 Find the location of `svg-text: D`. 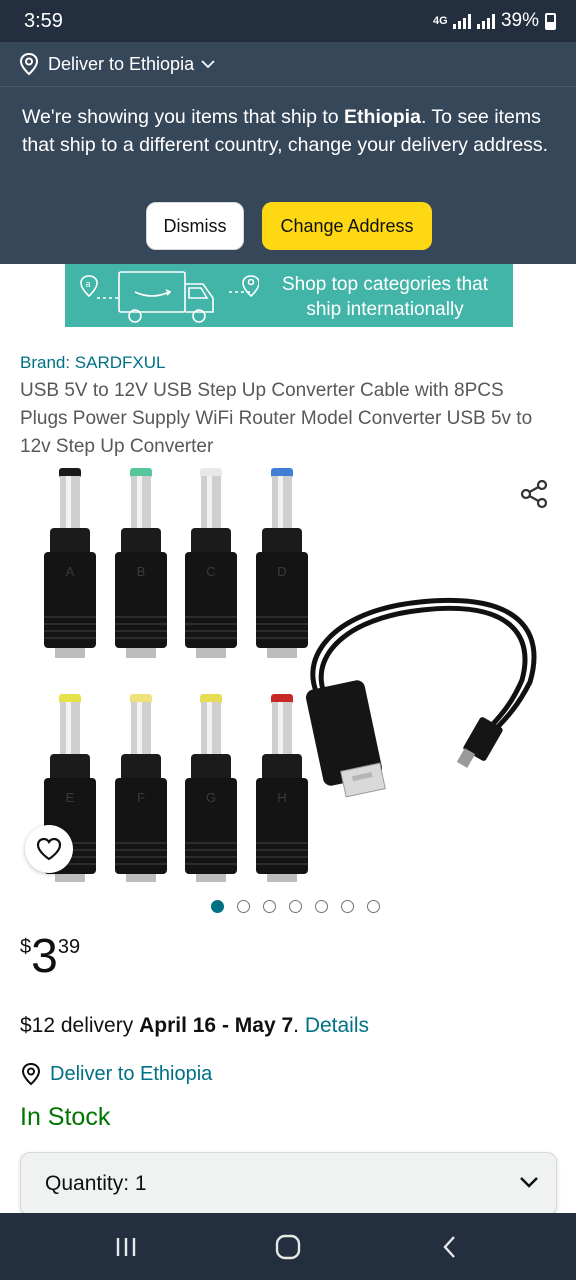

svg-text: D is located at coordinates (281, 571).